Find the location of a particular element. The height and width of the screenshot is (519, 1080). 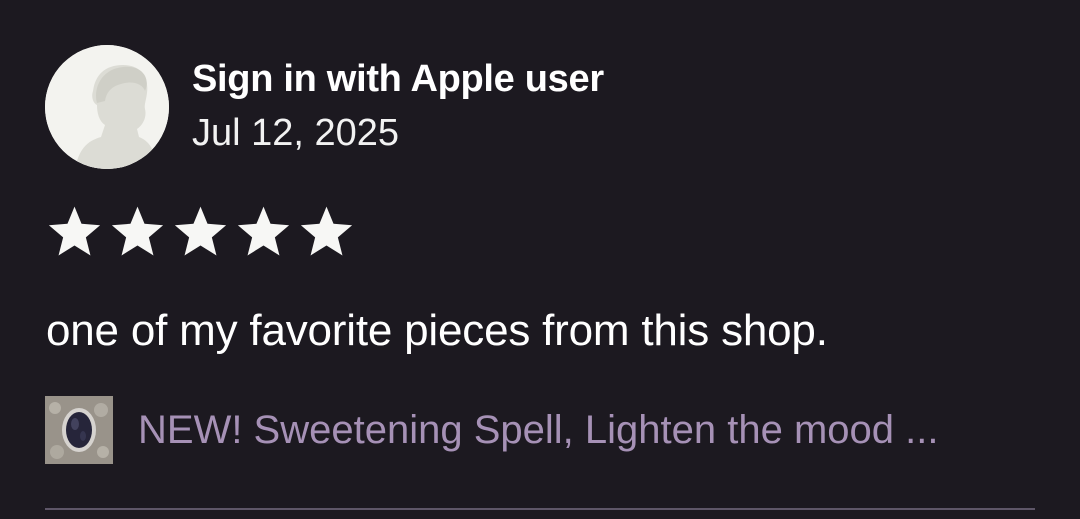

avatar is located at coordinates (107, 107).